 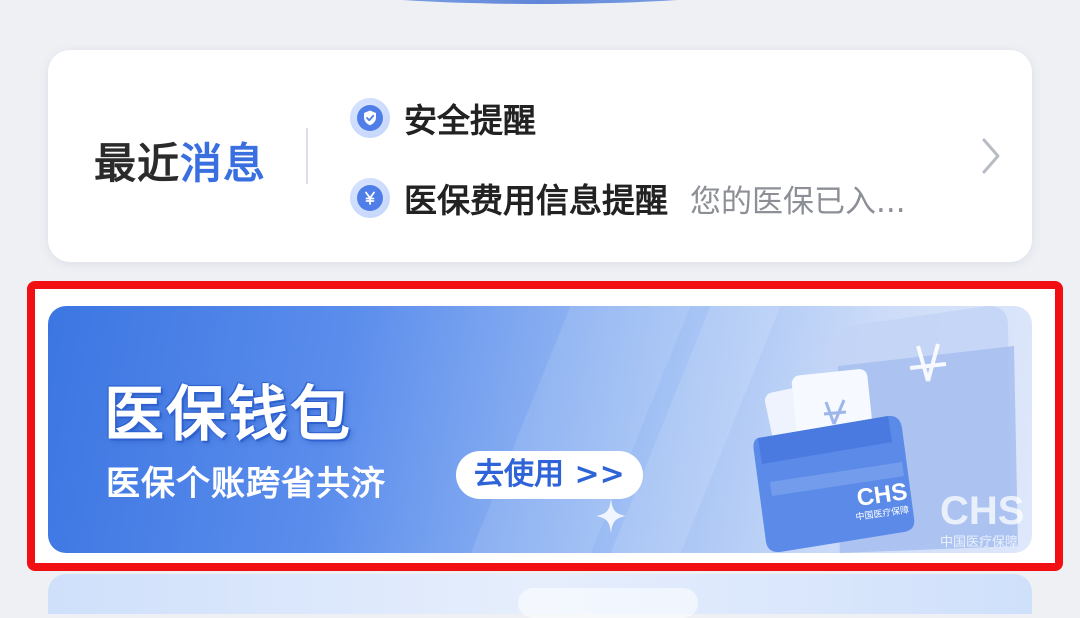 I want to click on chevron-right-icon, so click(x=991, y=156).